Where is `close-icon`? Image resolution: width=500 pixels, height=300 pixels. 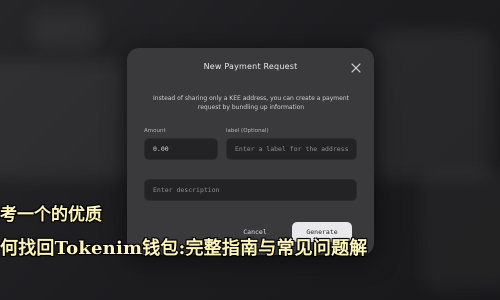 close-icon is located at coordinates (356, 68).